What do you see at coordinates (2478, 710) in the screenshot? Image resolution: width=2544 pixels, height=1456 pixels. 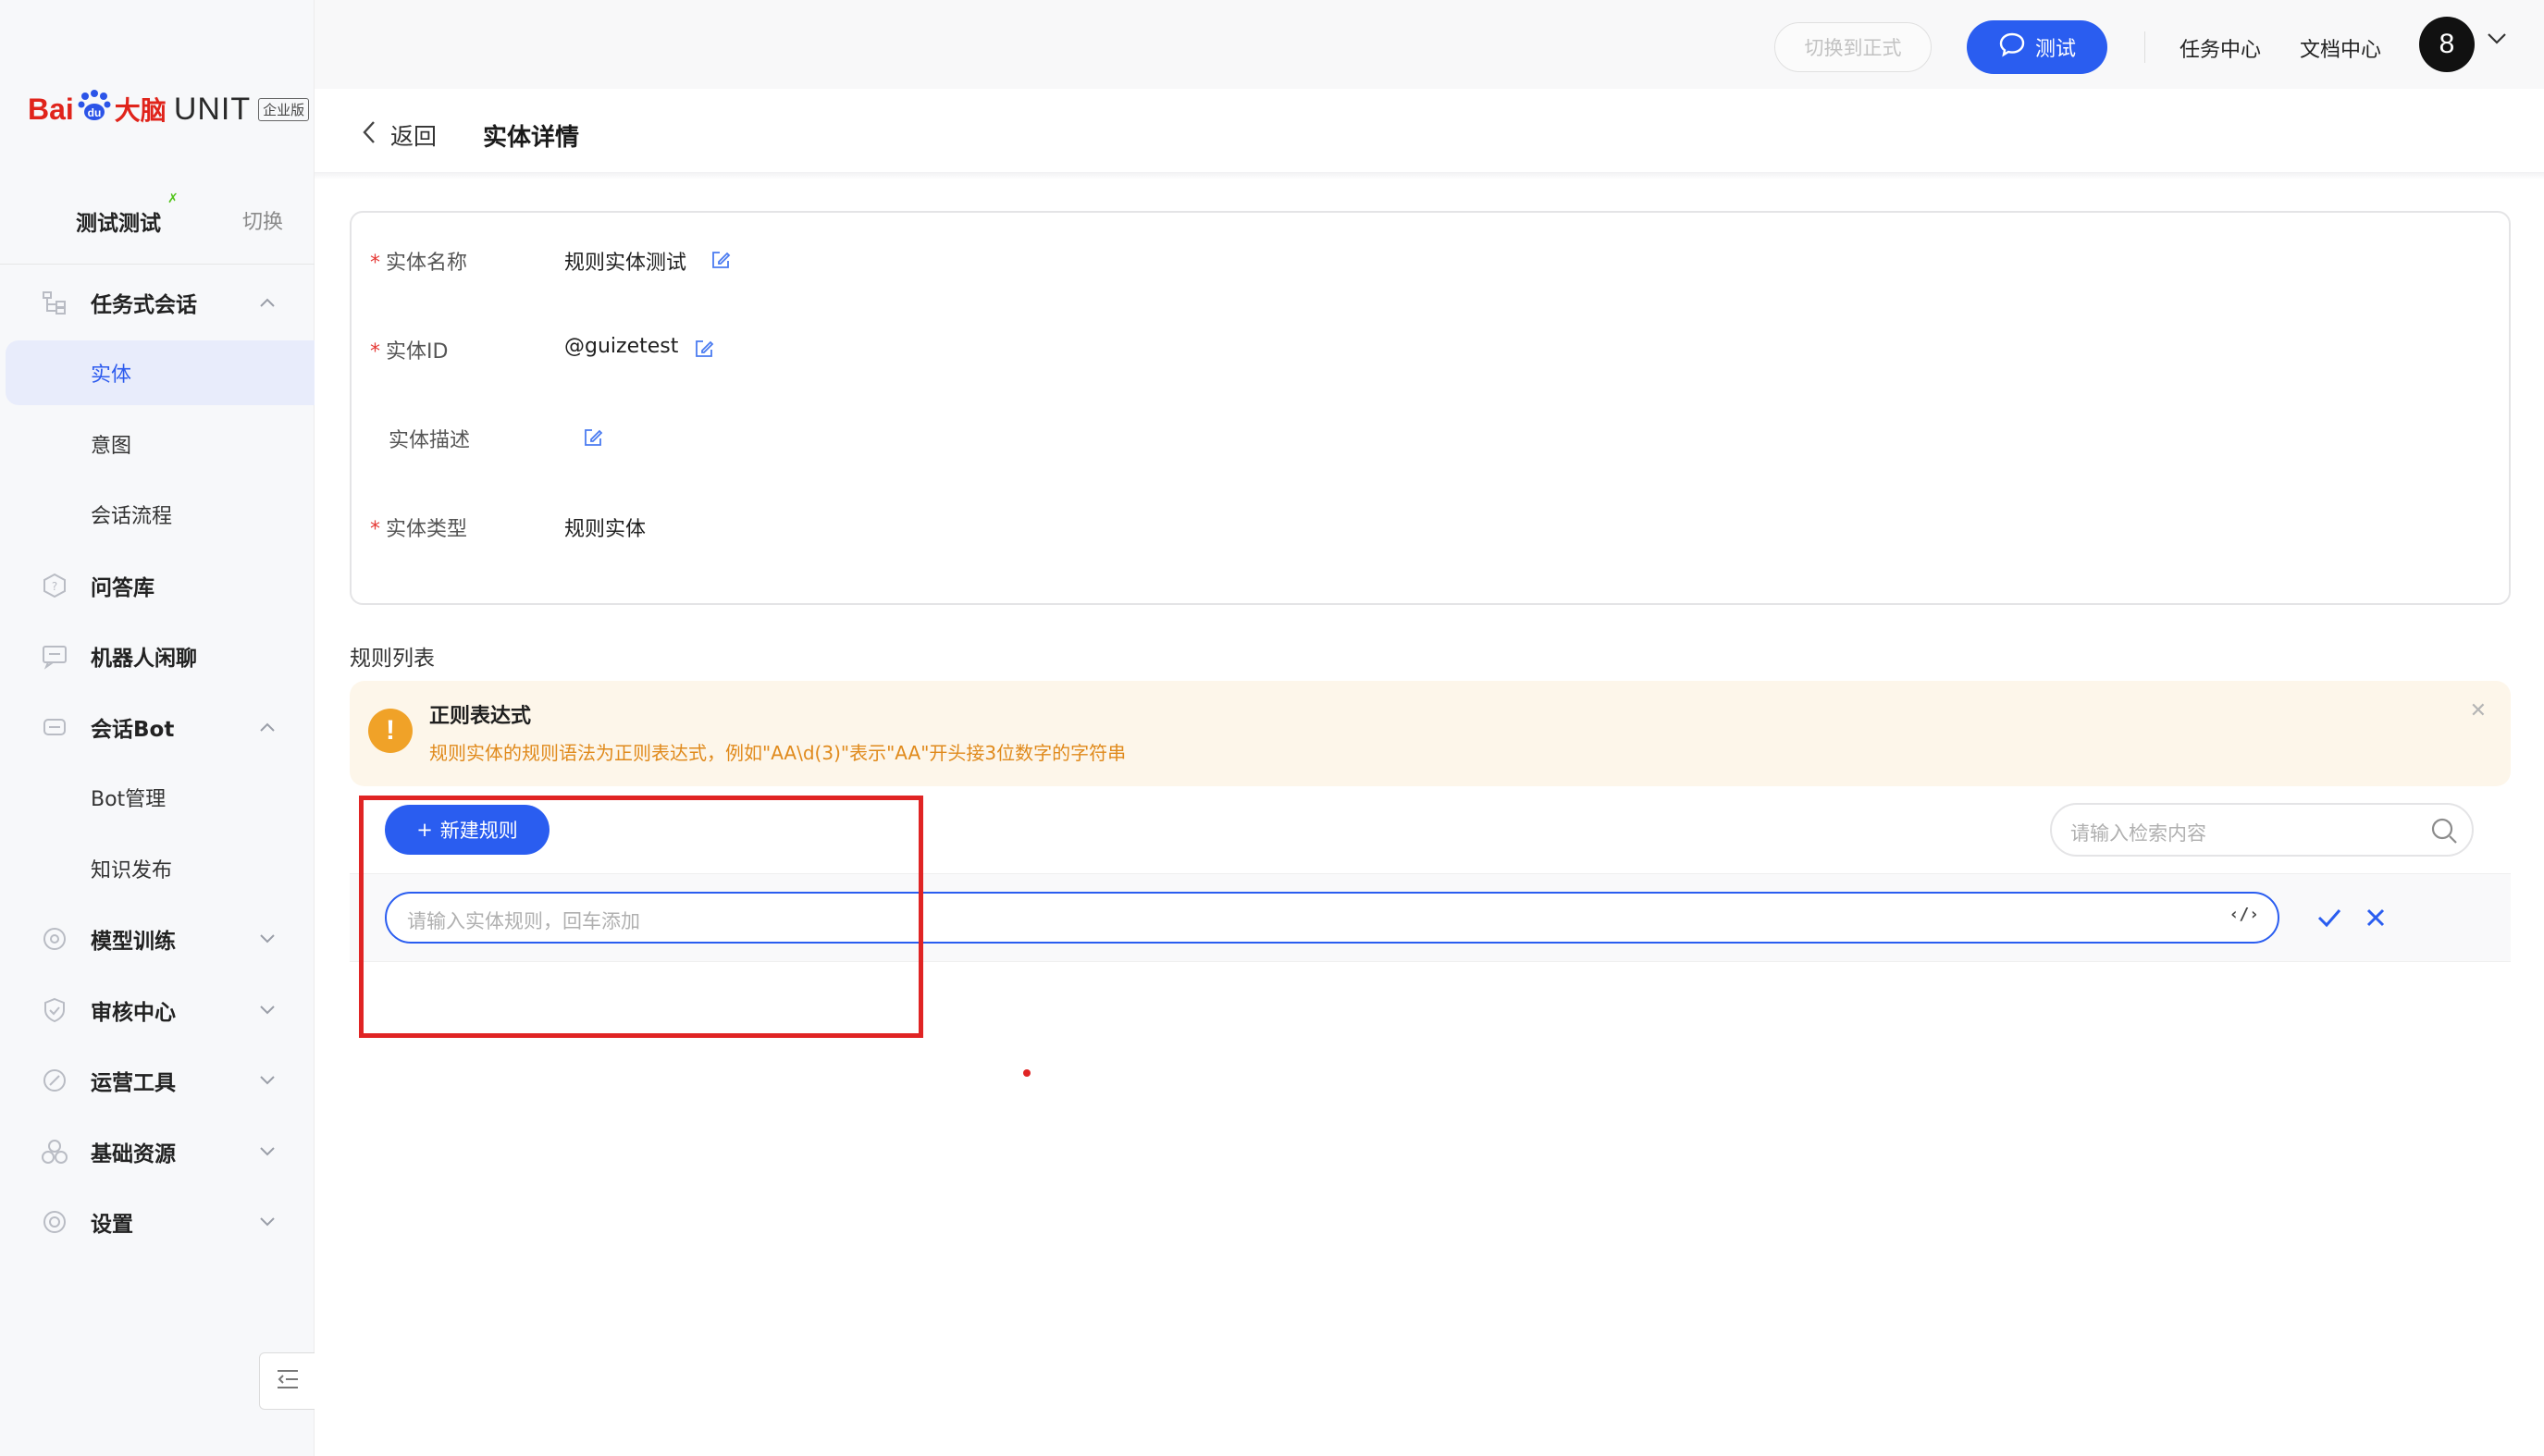 I see `close-icon: ✕` at bounding box center [2478, 710].